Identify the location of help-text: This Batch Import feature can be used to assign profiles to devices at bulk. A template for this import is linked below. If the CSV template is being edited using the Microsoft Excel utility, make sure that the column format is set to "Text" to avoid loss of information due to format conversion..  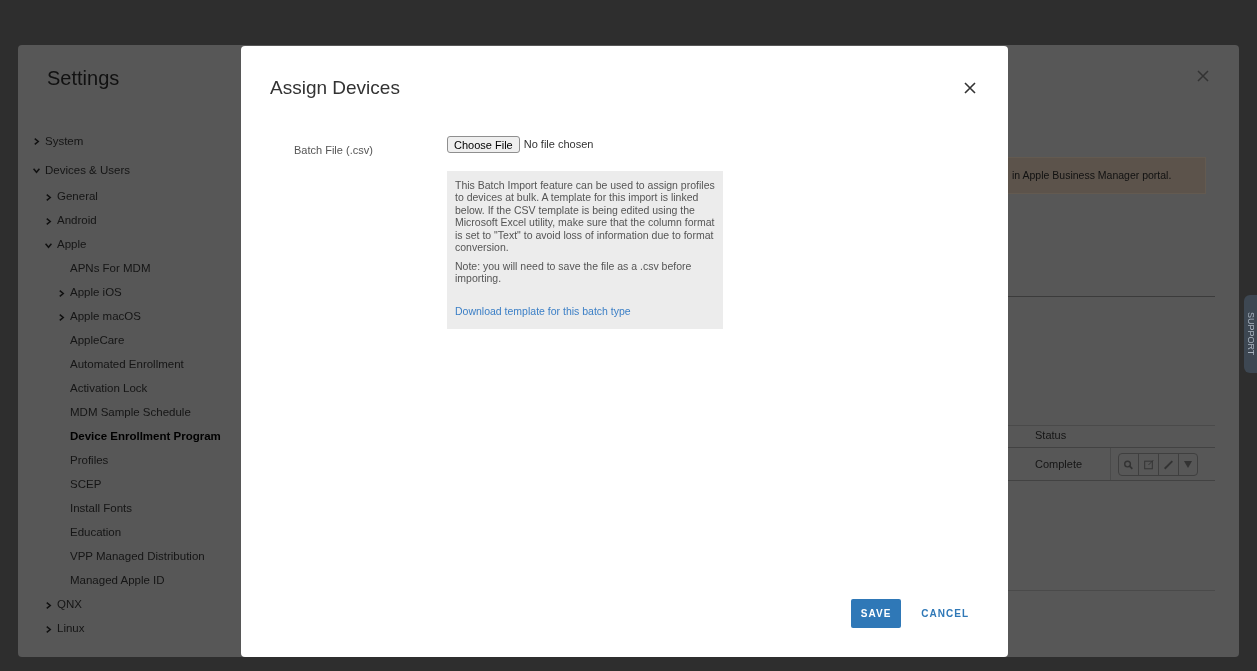
(585, 216).